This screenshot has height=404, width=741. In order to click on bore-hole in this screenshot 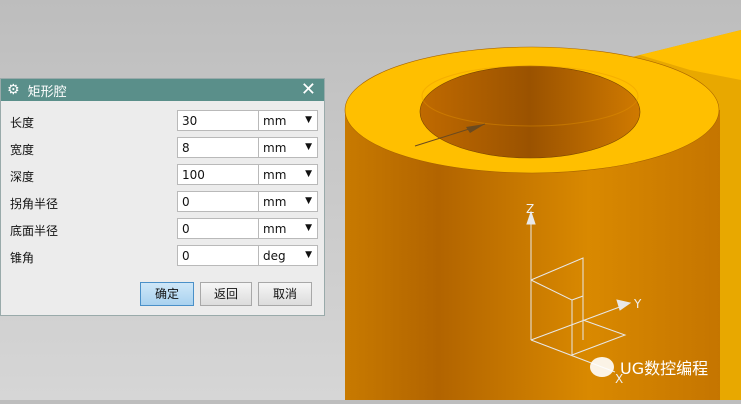, I will do `click(530, 112)`.